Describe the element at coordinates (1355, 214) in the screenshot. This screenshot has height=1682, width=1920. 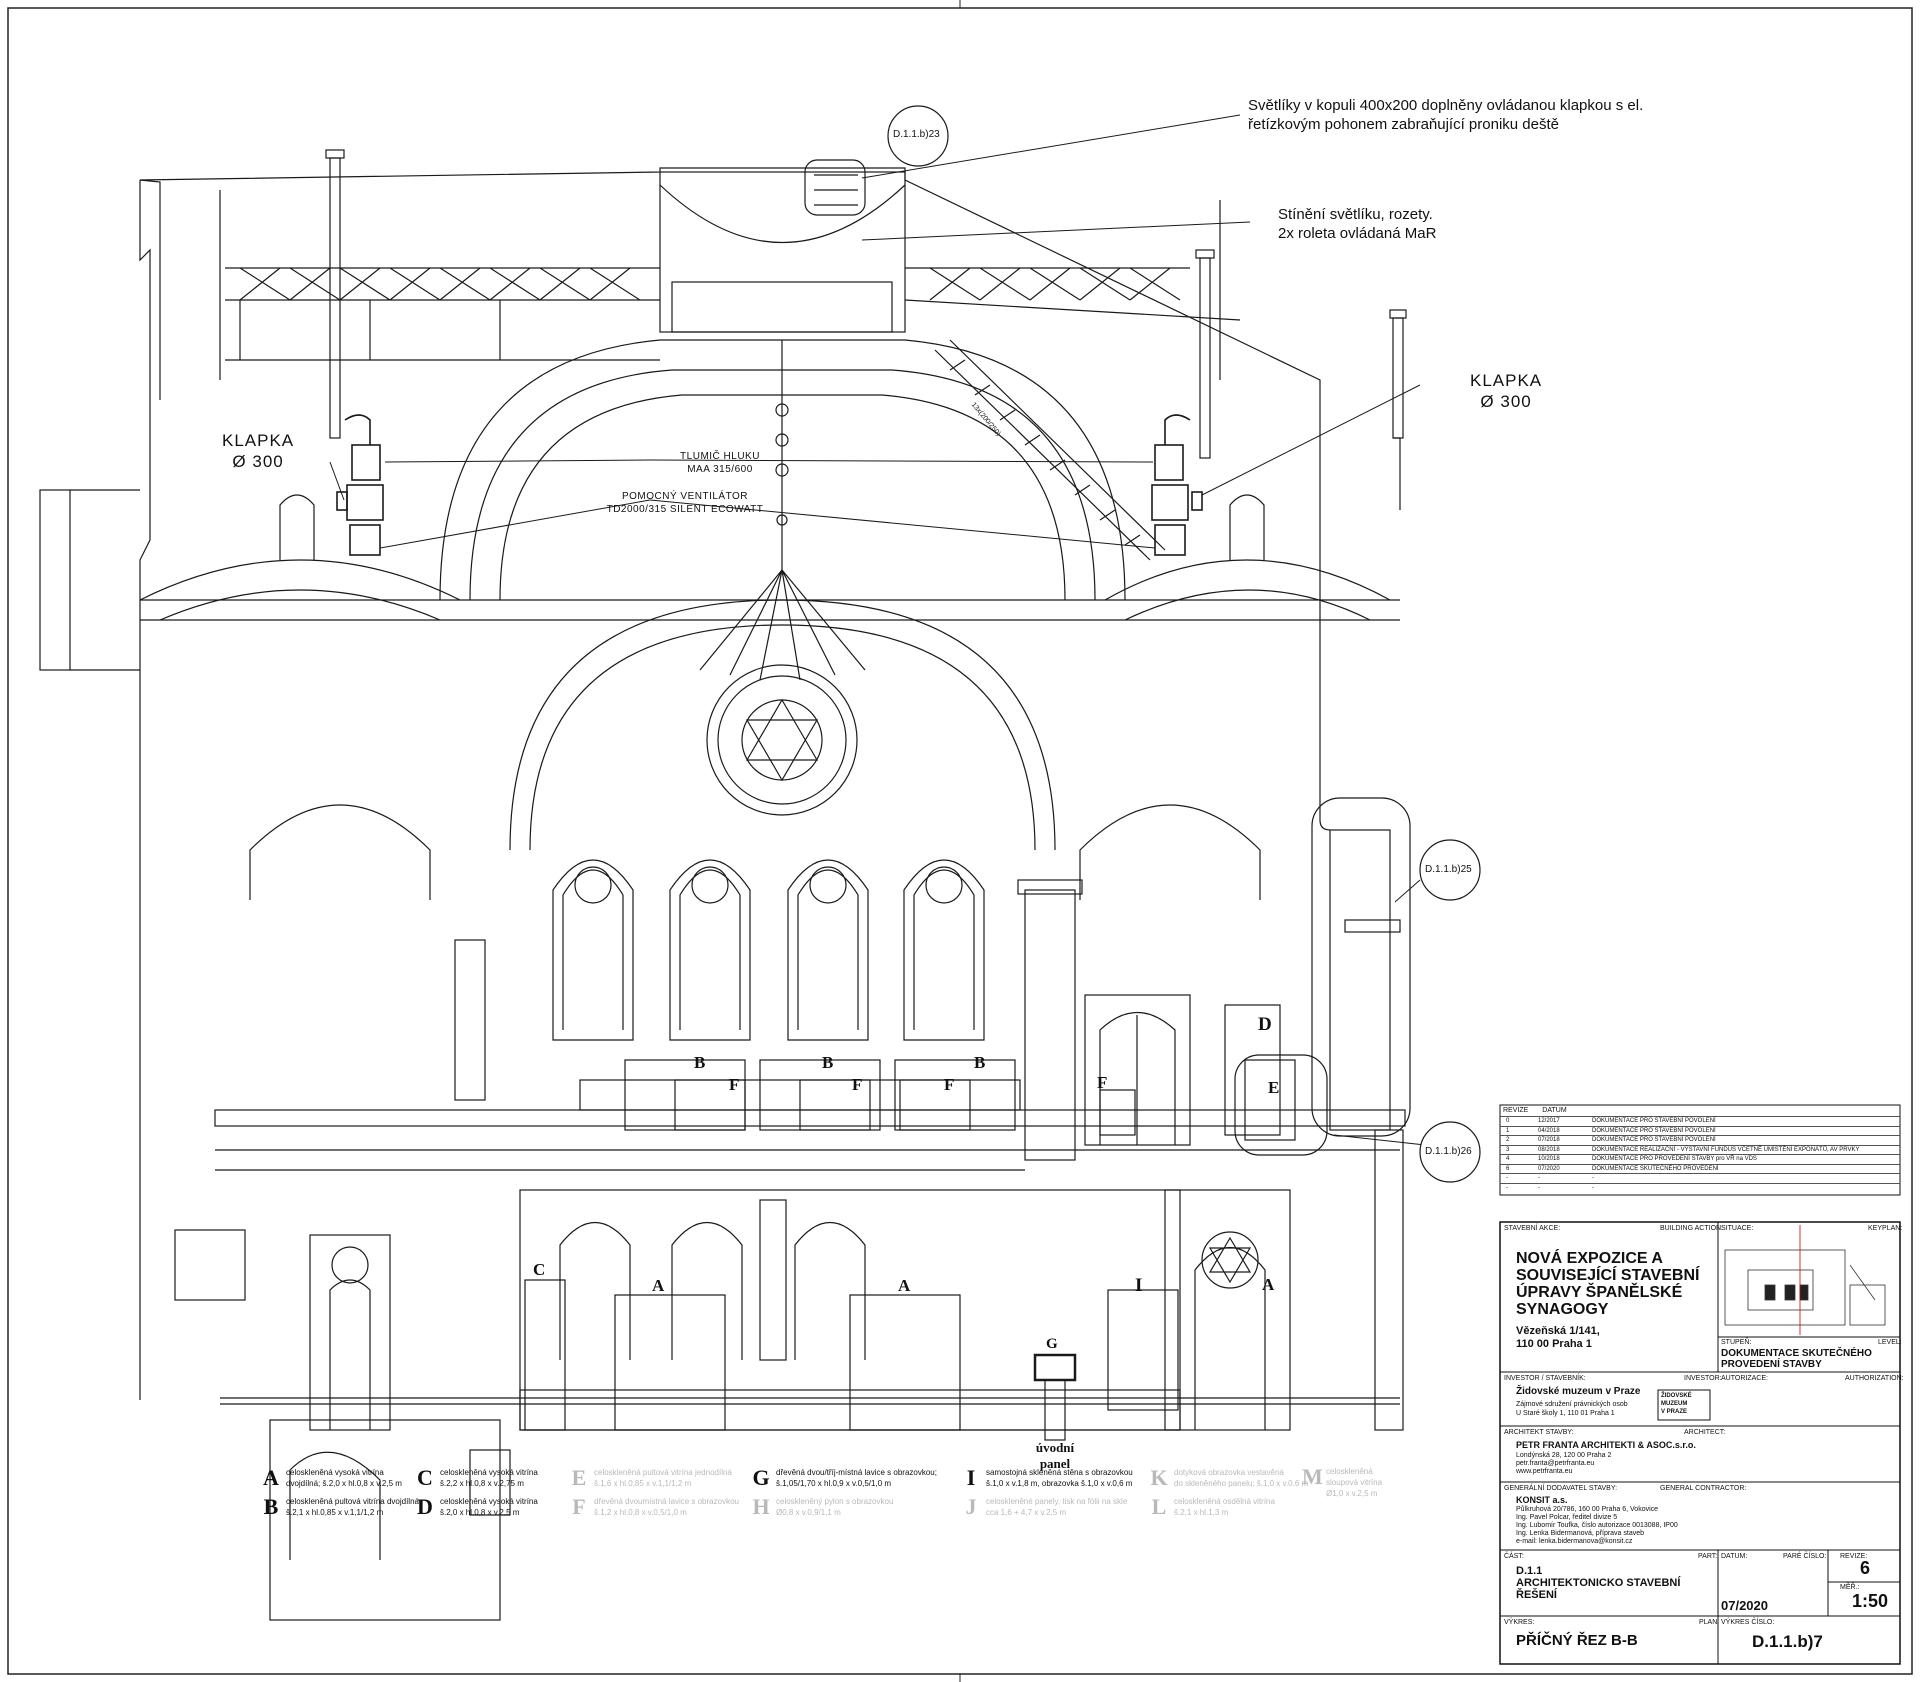
I see `callout-shading-line-1: Stínění světlíku, rozety.` at that location.